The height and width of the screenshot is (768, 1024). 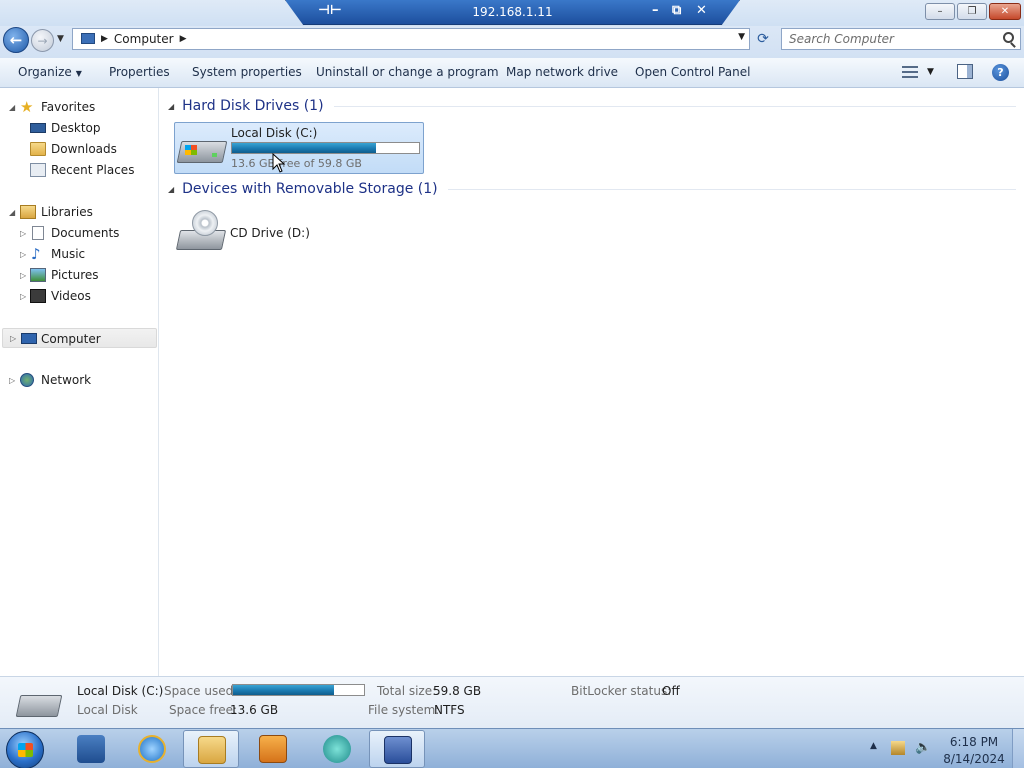 I want to click on open-control-panel-button: Open Control Panel, so click(x=692, y=72).